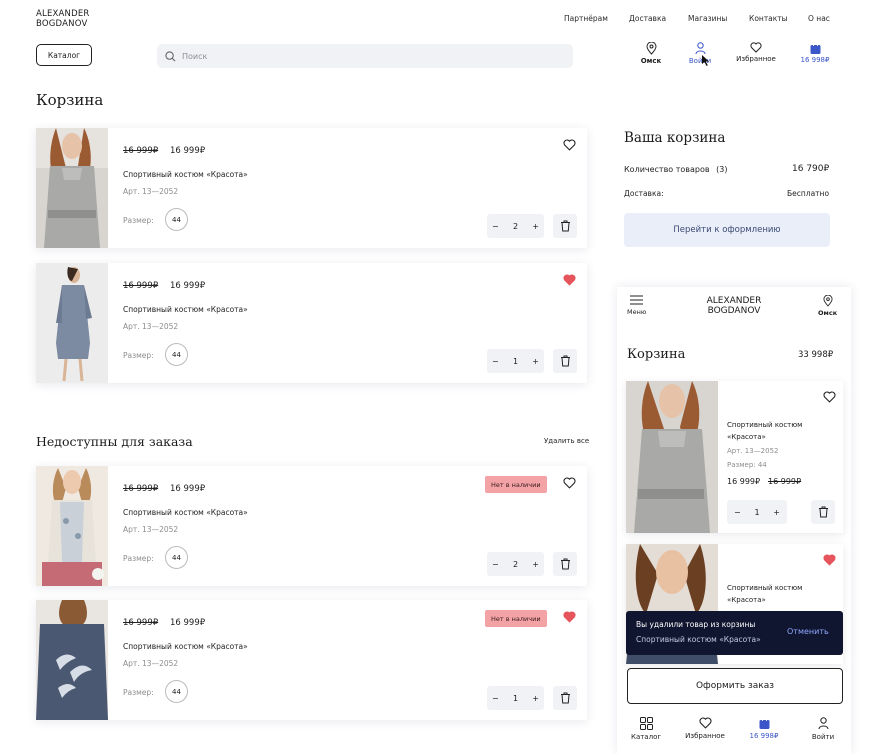  I want to click on tab-login: Войти, so click(823, 729).